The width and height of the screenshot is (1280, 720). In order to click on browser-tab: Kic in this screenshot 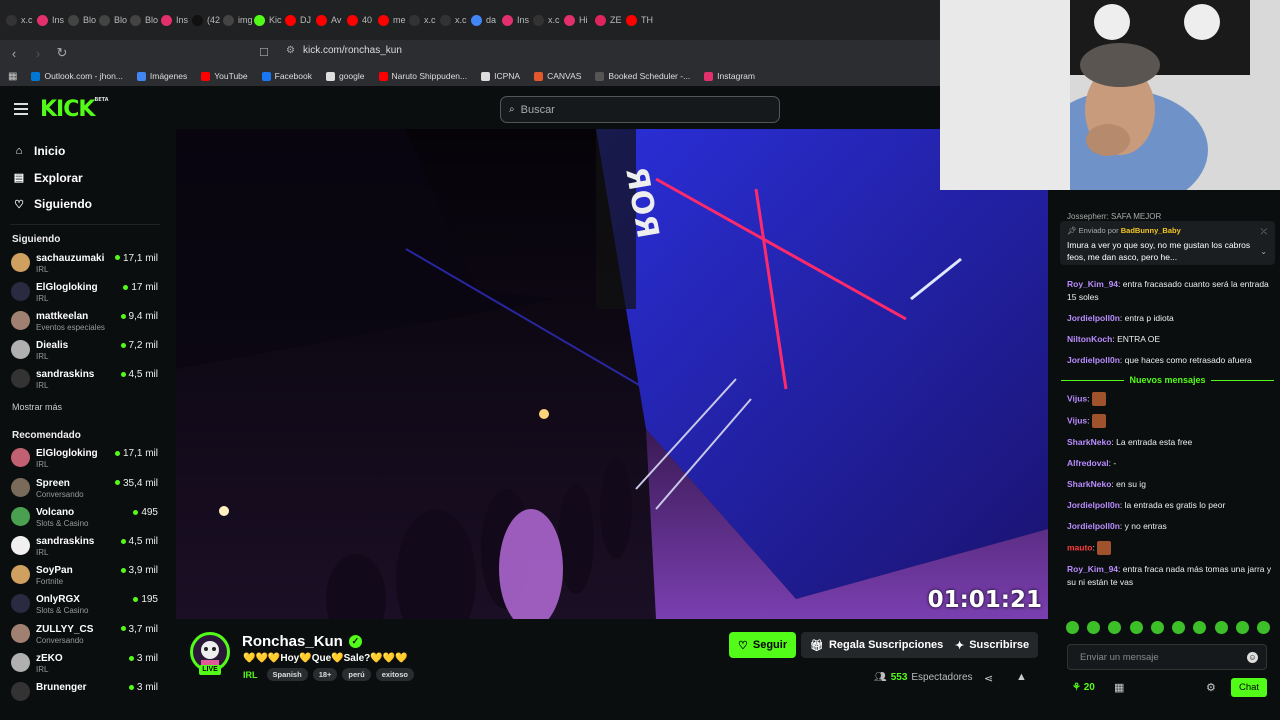, I will do `click(268, 20)`.